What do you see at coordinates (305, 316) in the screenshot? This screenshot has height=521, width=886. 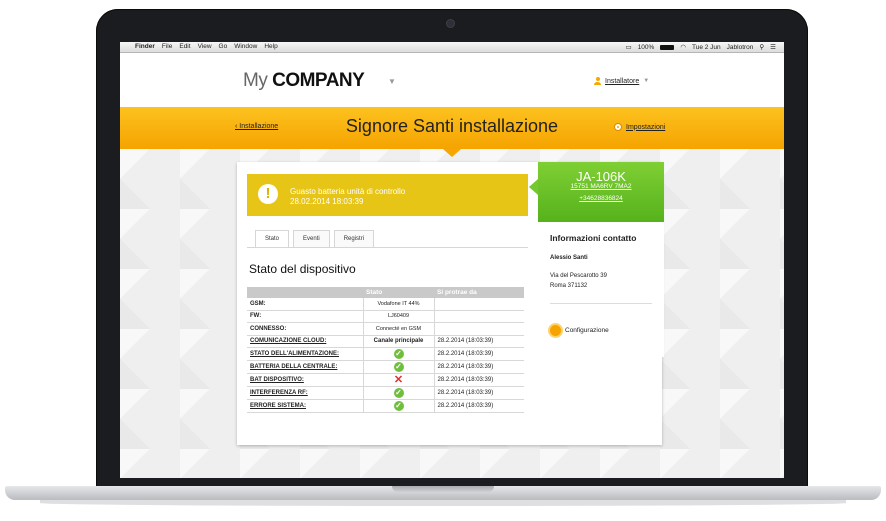 I see `row-label: FW:` at bounding box center [305, 316].